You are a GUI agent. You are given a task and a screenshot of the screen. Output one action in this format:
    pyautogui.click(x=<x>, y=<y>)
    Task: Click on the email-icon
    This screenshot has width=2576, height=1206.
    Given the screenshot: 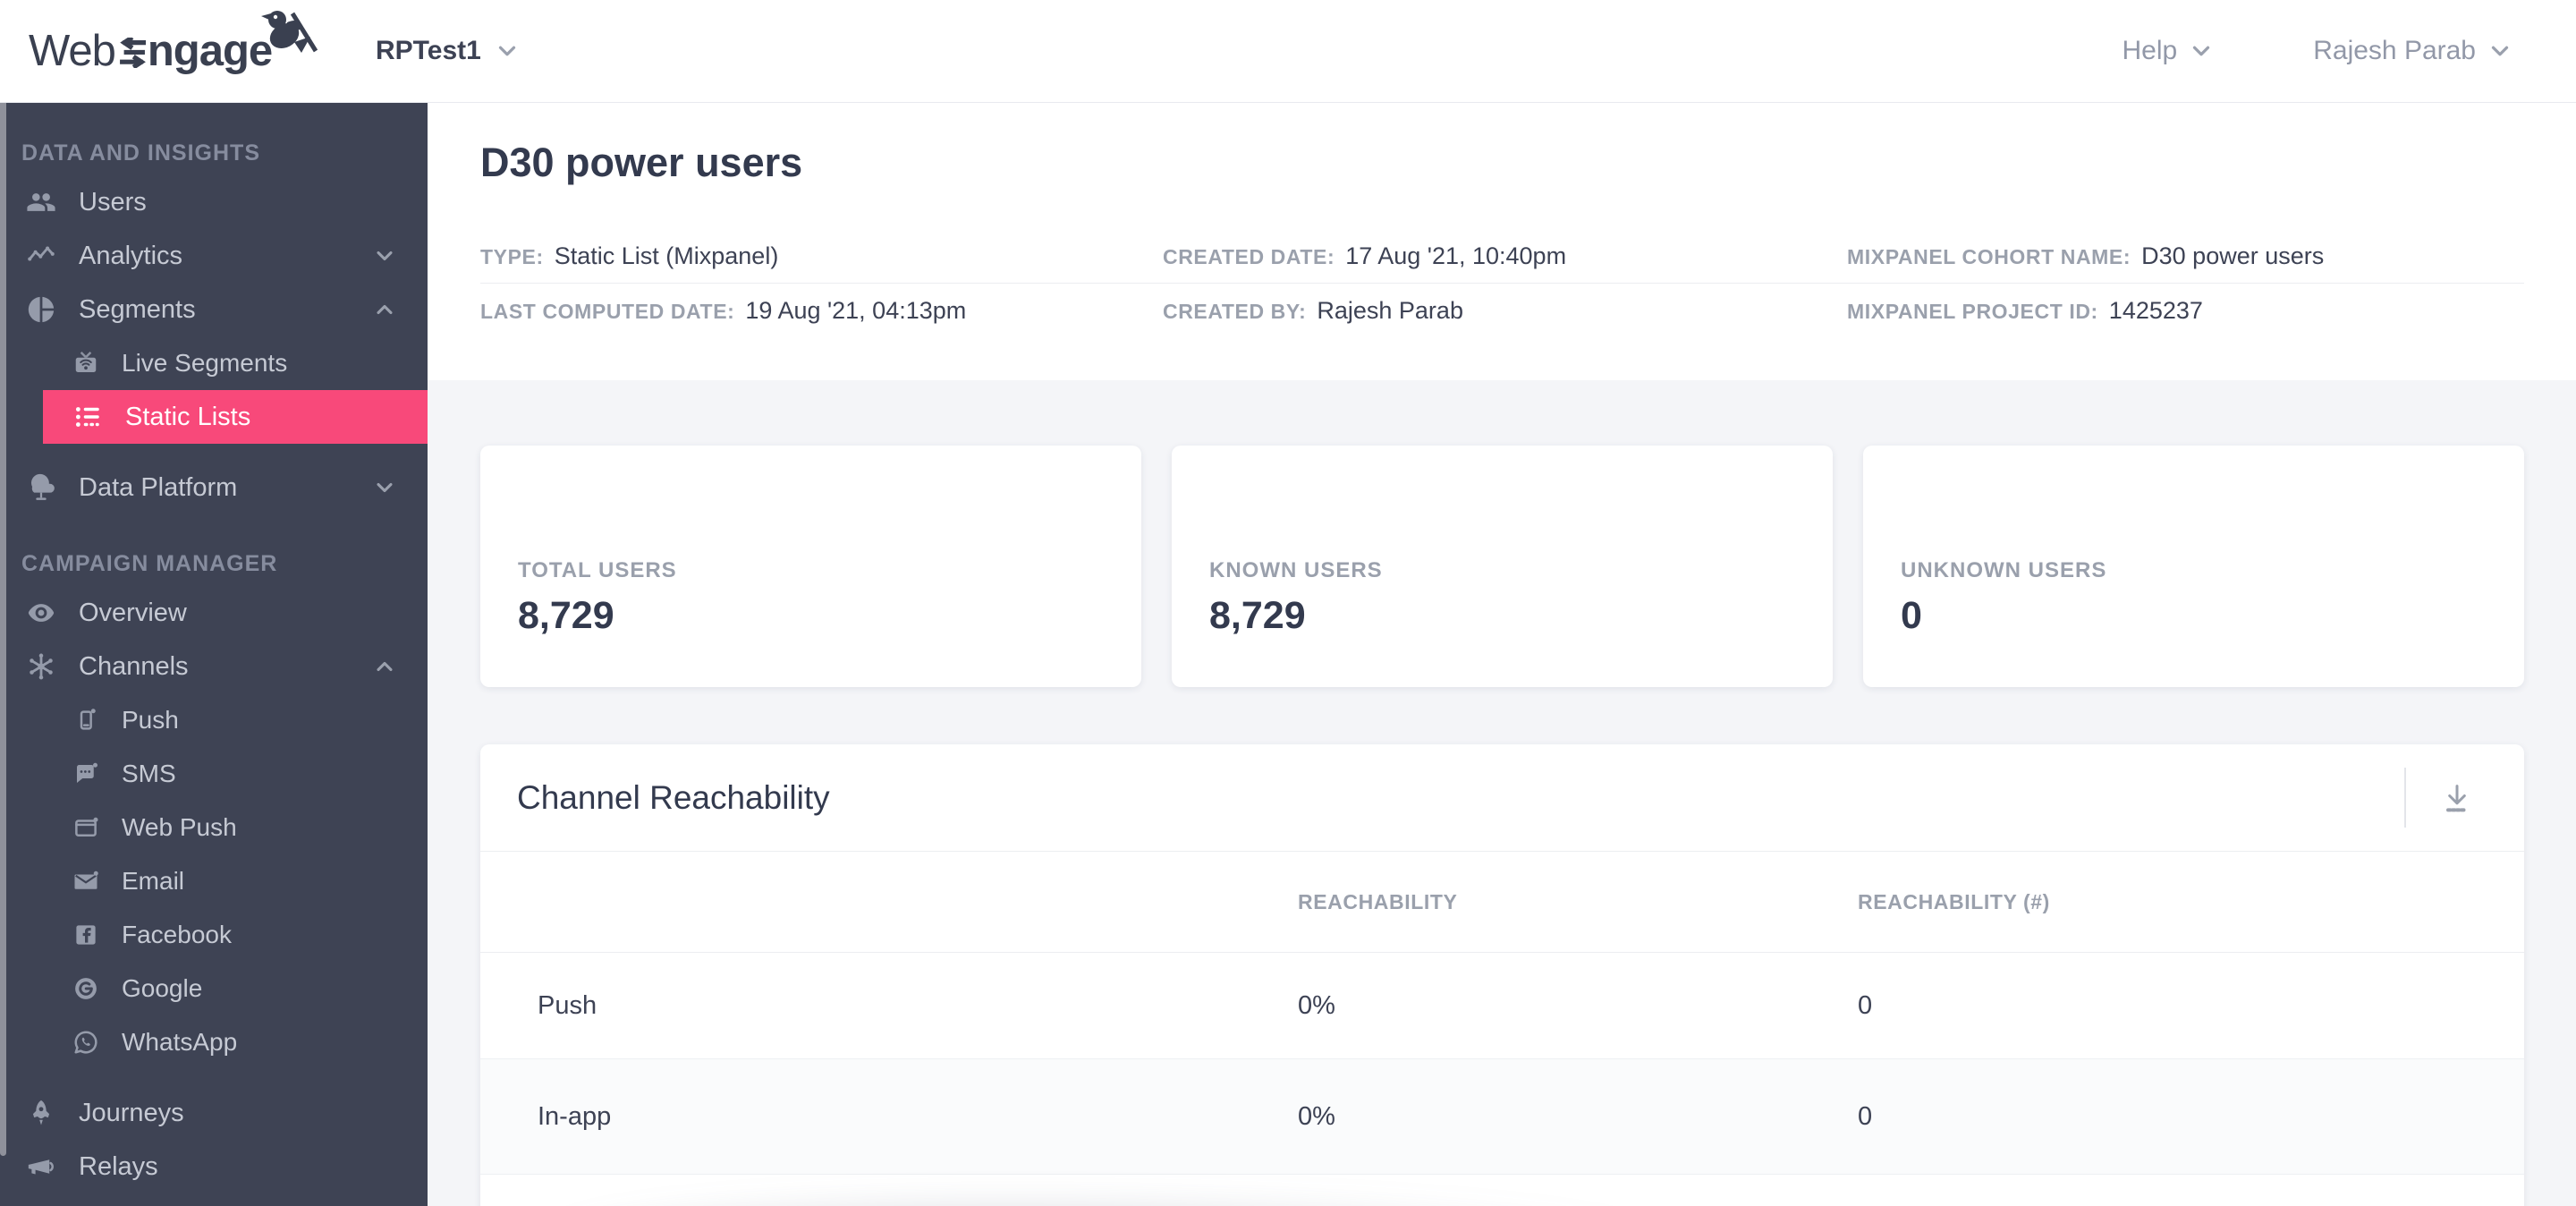 What is the action you would take?
    pyautogui.click(x=86, y=881)
    